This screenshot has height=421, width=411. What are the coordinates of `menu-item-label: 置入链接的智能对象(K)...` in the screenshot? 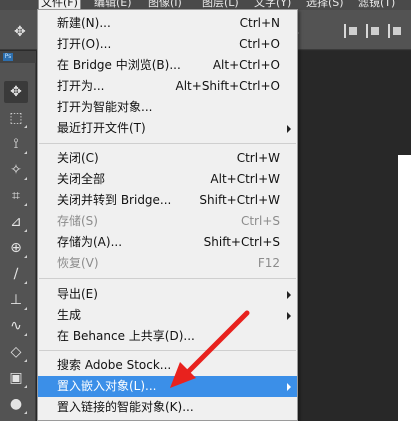 It's located at (125, 407).